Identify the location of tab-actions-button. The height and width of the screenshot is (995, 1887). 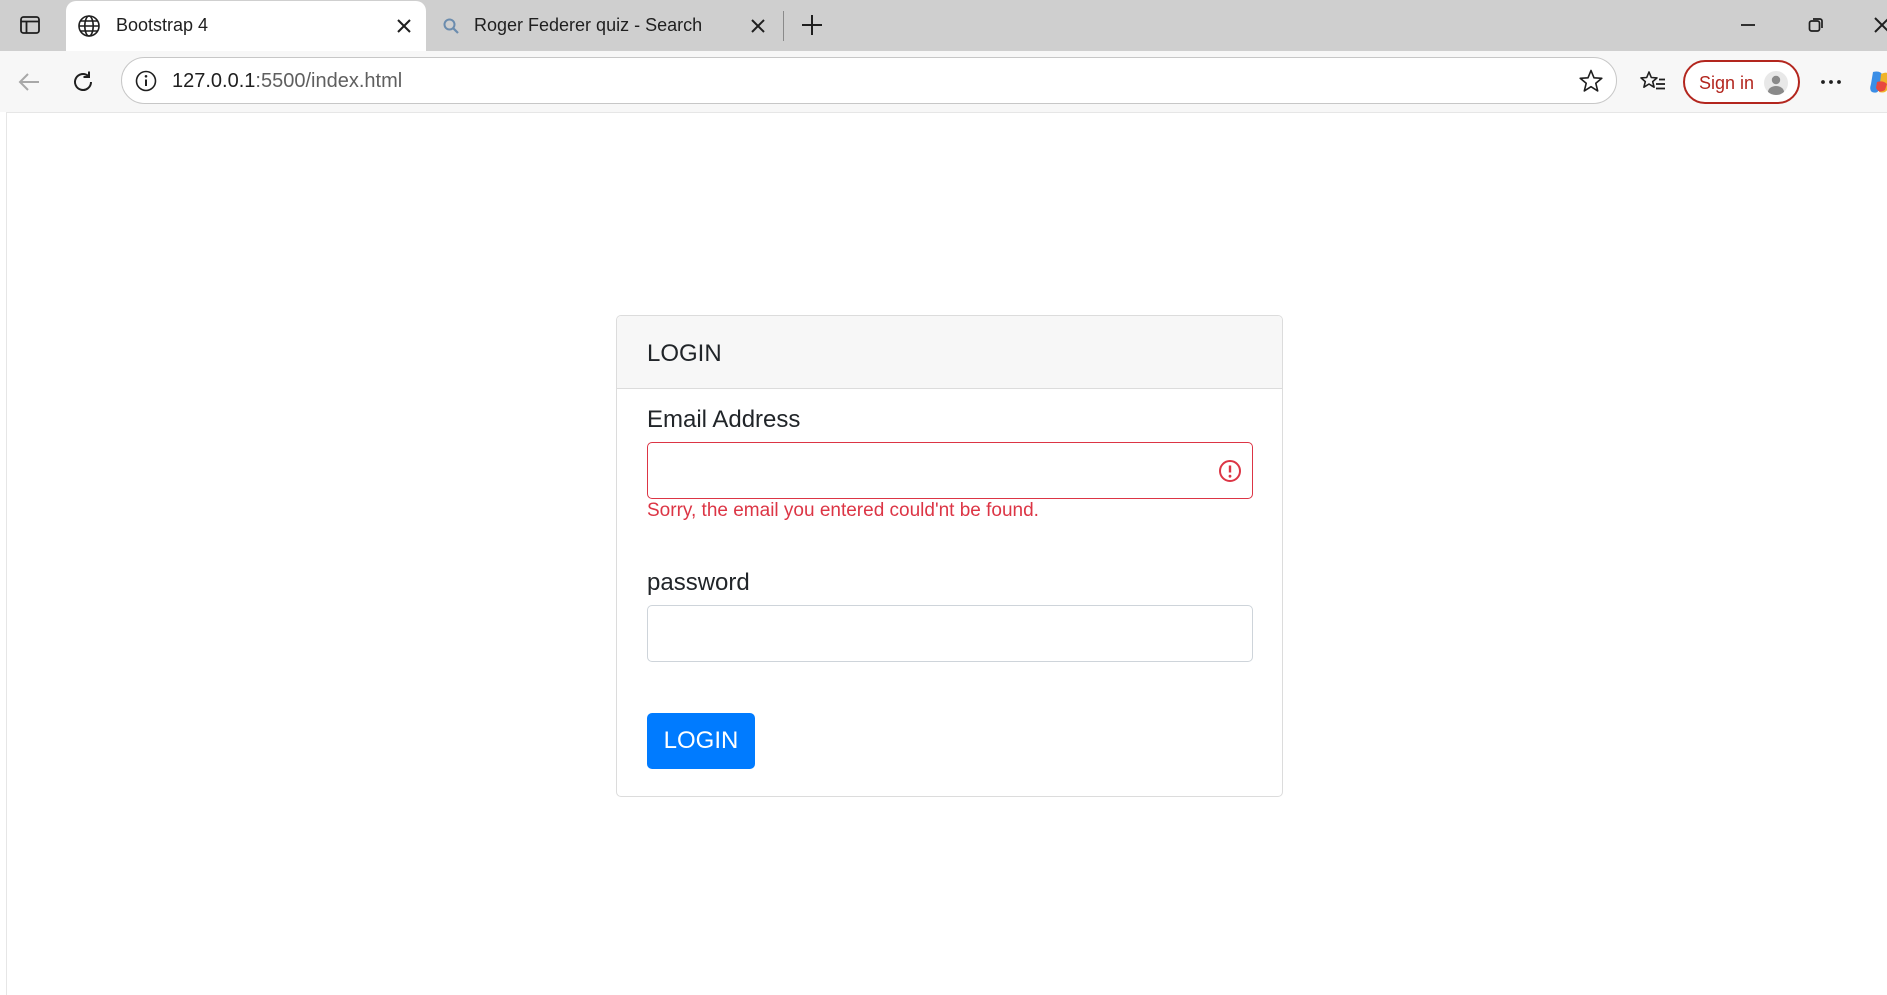
(30, 25).